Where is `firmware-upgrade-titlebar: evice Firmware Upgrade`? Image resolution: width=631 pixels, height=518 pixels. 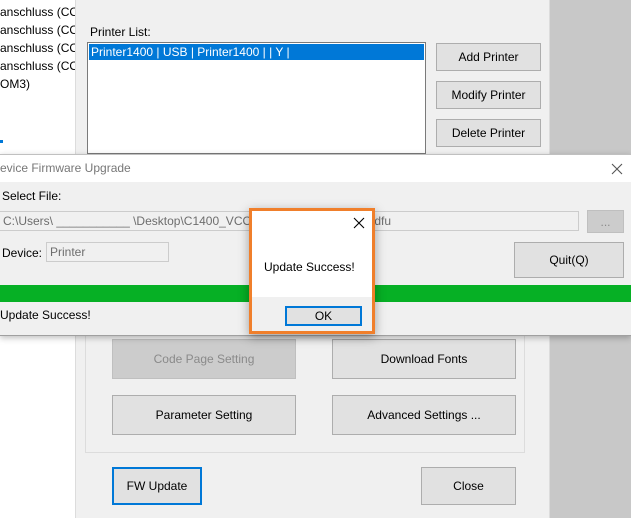
firmware-upgrade-titlebar: evice Firmware Upgrade is located at coordinates (315, 168).